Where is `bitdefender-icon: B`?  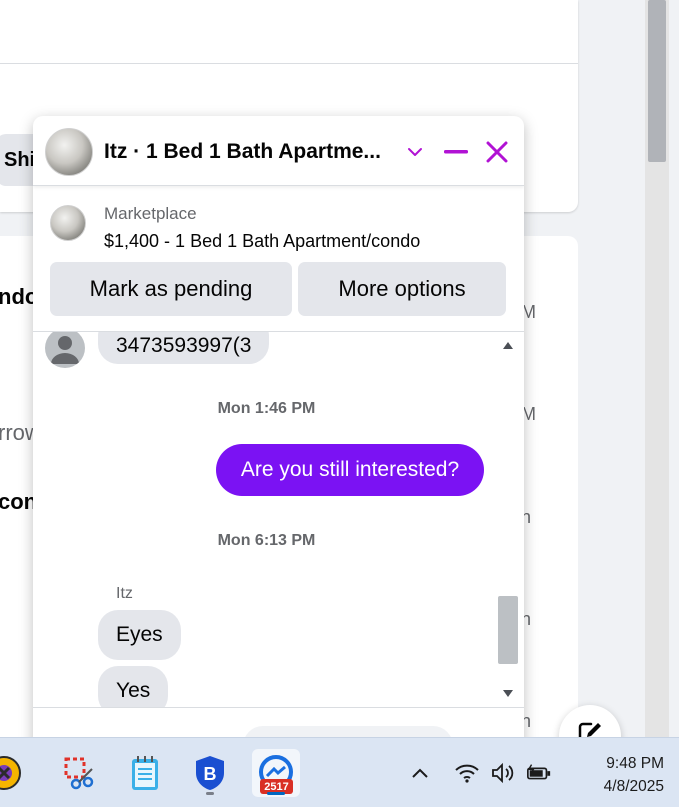
bitdefender-icon: B is located at coordinates (210, 773).